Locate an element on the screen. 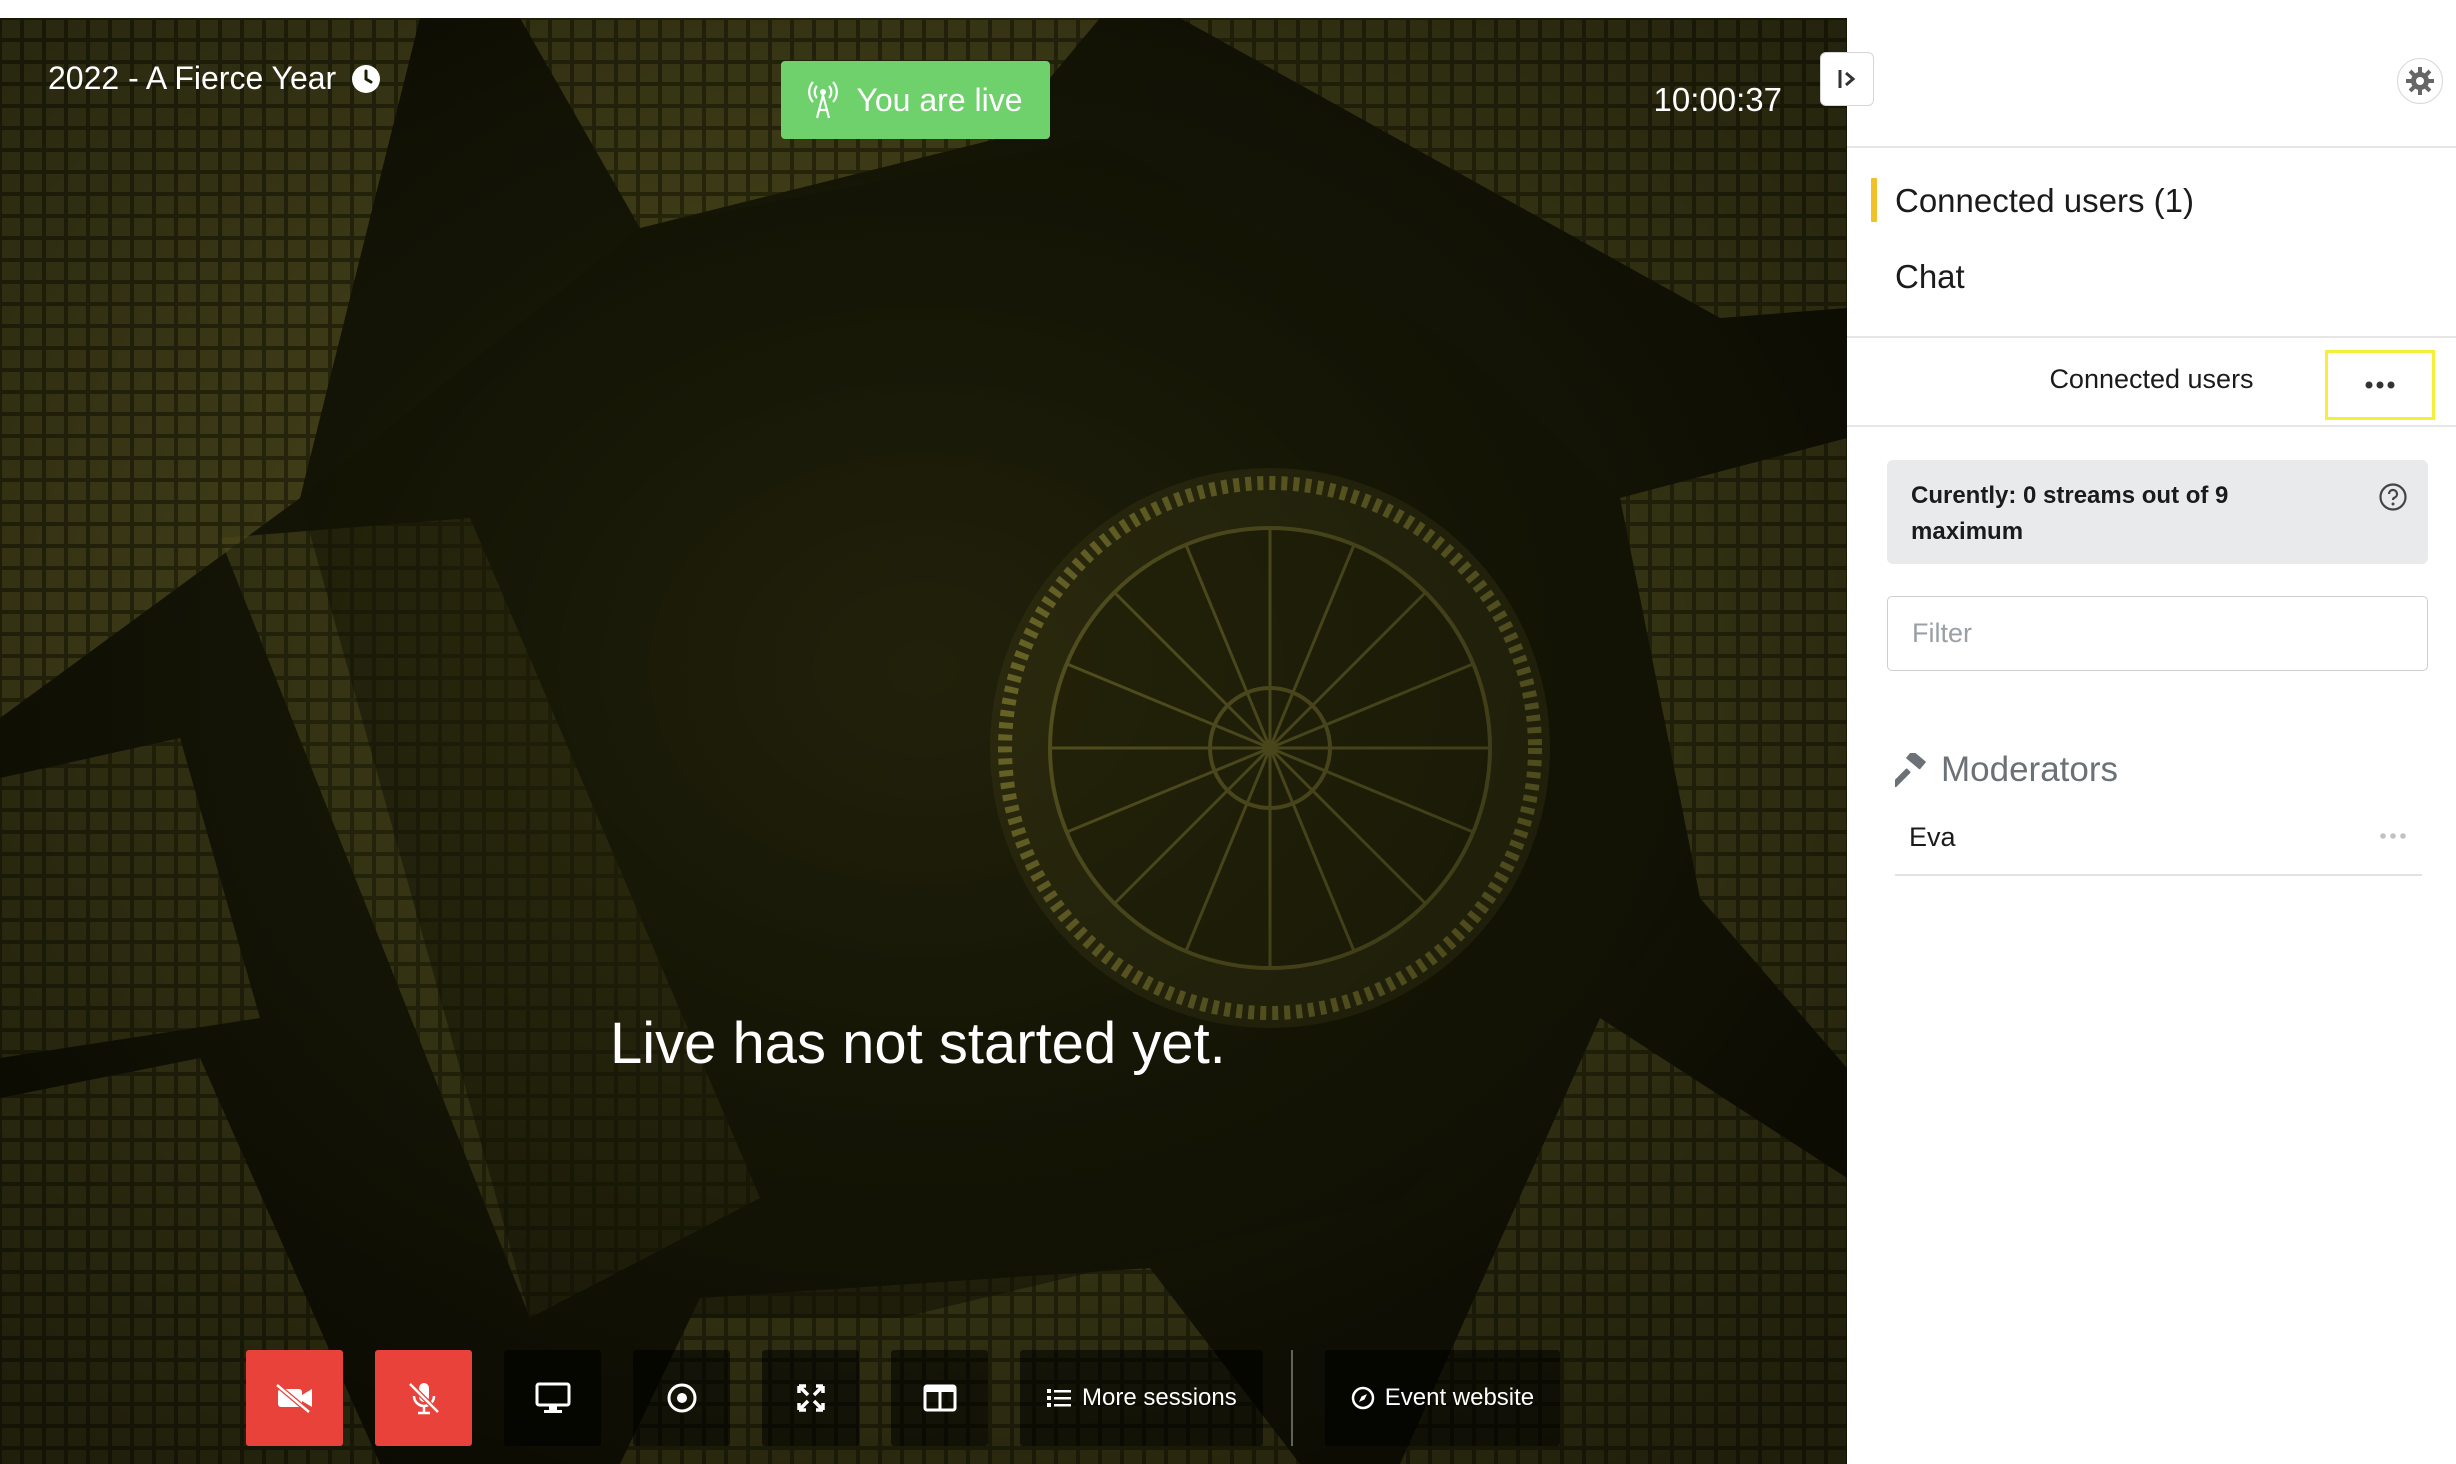  user-options-icon is located at coordinates (2393, 836).